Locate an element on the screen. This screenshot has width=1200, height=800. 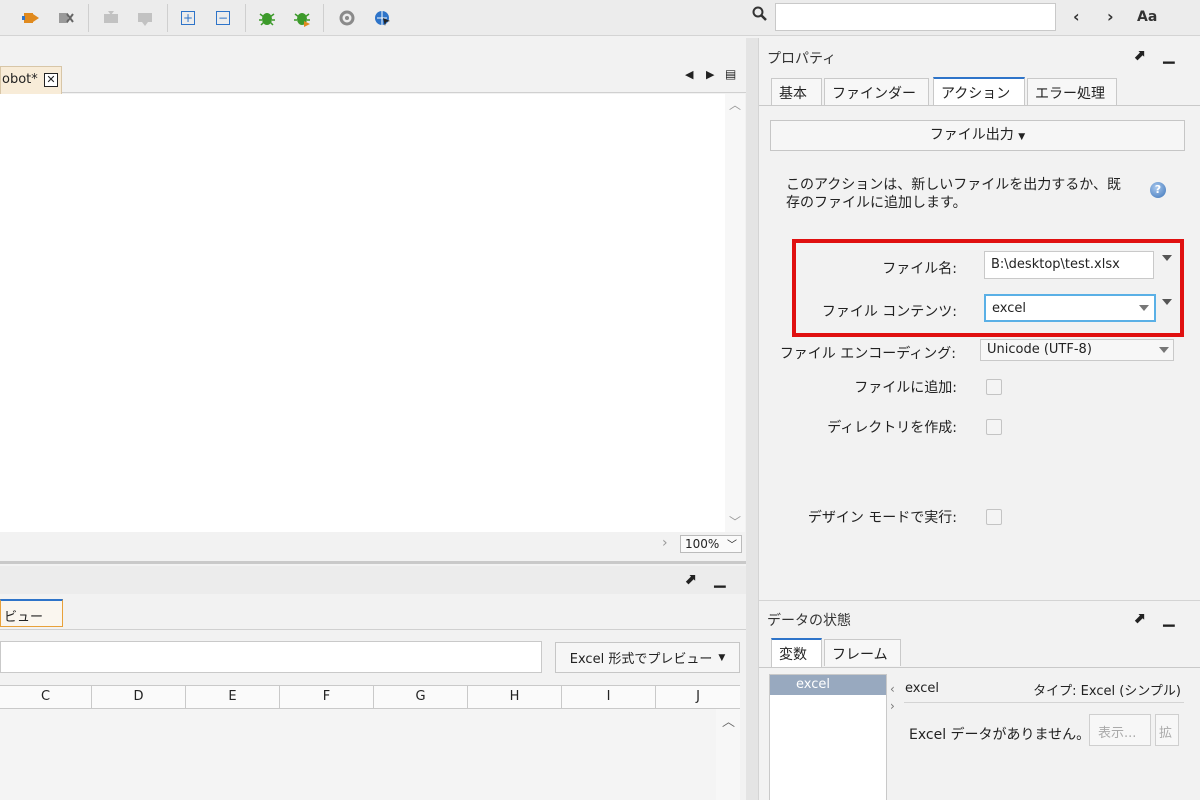
selected-variable-name: excel is located at coordinates (922, 688).